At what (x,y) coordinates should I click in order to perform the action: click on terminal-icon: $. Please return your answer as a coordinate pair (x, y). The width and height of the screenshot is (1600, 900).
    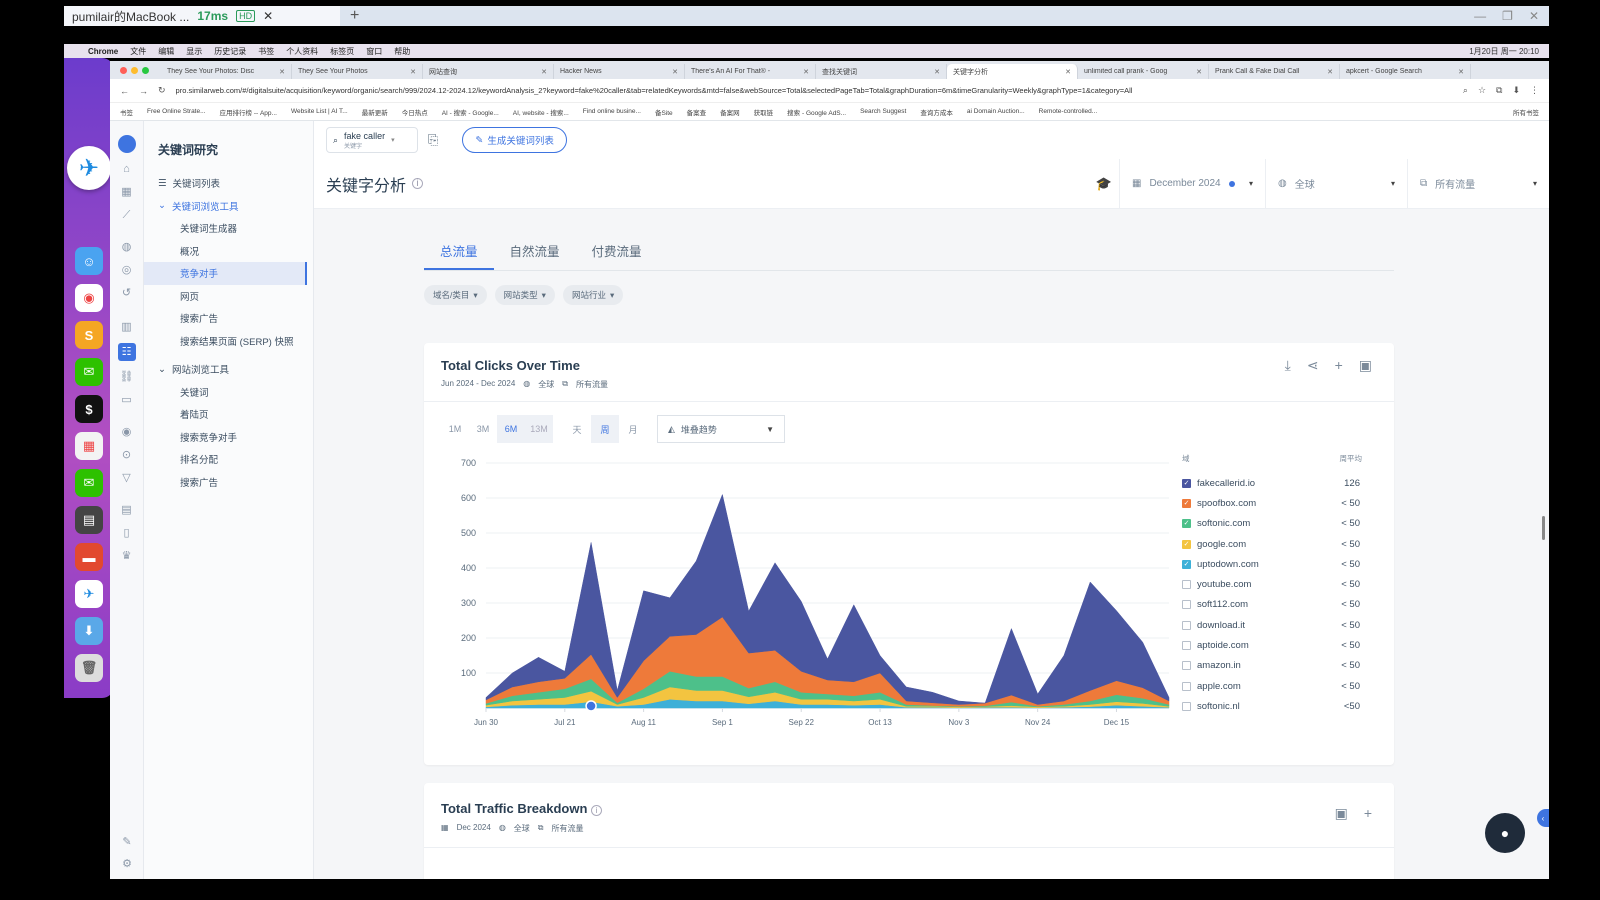
    Looking at the image, I should click on (89, 409).